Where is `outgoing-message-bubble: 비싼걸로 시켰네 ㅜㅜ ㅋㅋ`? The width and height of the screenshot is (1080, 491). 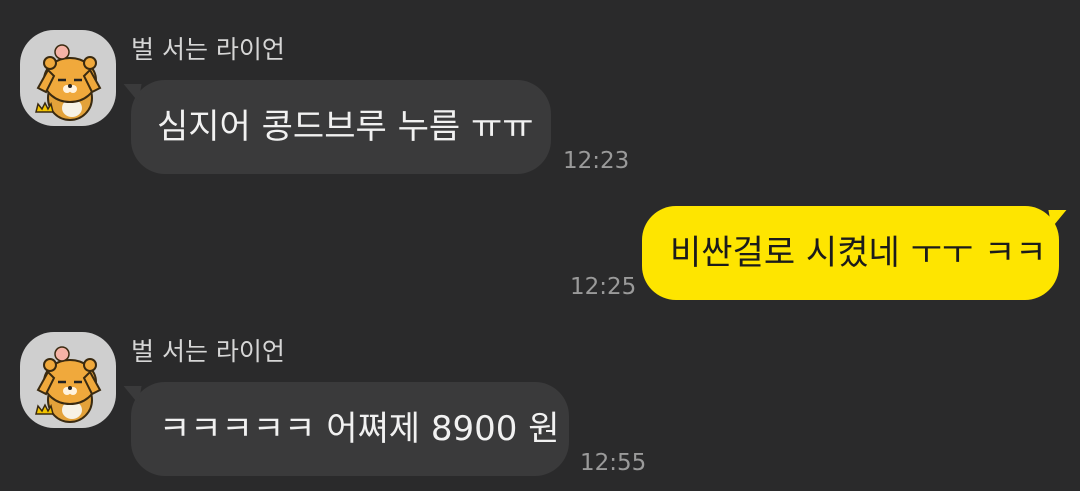
outgoing-message-bubble: 비싼걸로 시켰네 ㅜㅜ ㅋㅋ is located at coordinates (850, 253).